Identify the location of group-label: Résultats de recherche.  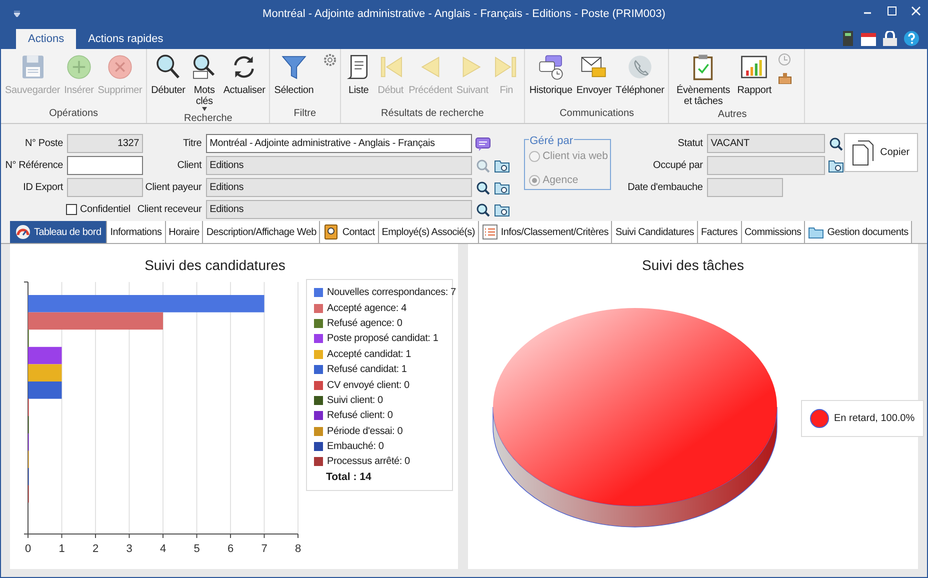
(432, 114).